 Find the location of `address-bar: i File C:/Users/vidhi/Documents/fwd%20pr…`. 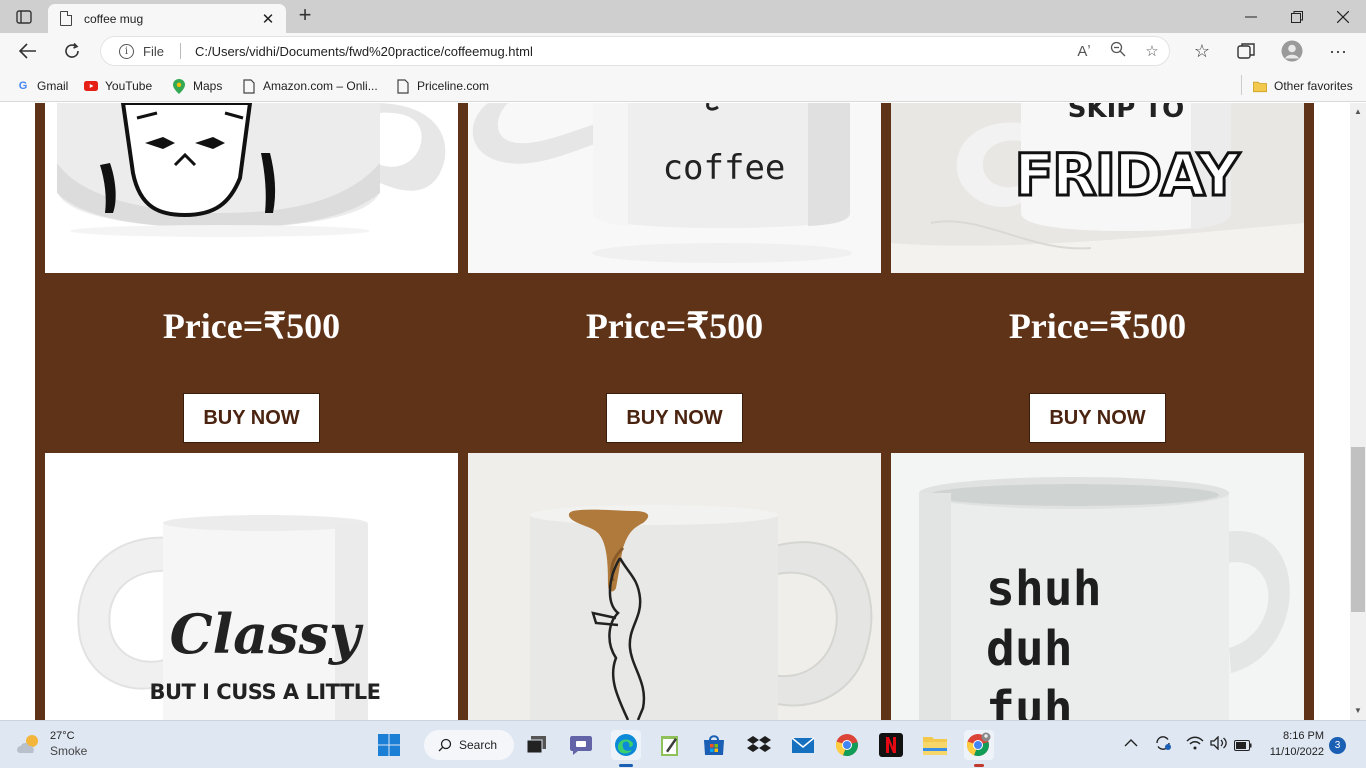

address-bar: i File C:/Users/vidhi/Documents/fwd%20pr… is located at coordinates (635, 51).